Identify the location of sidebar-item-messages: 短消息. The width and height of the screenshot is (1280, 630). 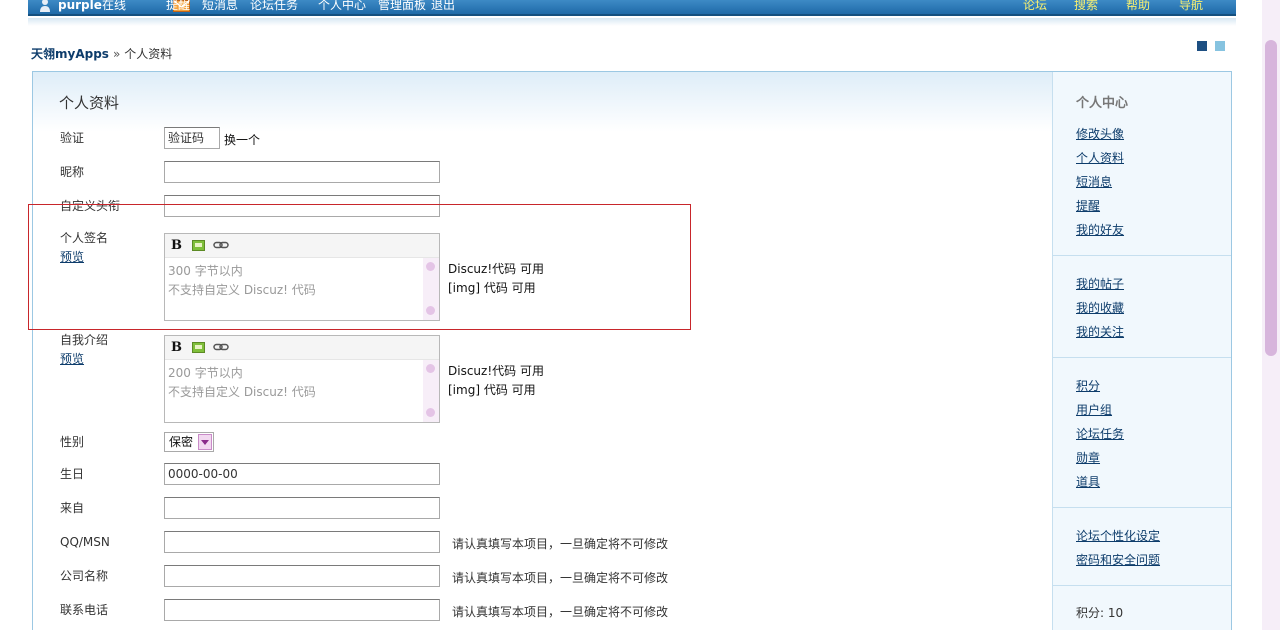
(1094, 181).